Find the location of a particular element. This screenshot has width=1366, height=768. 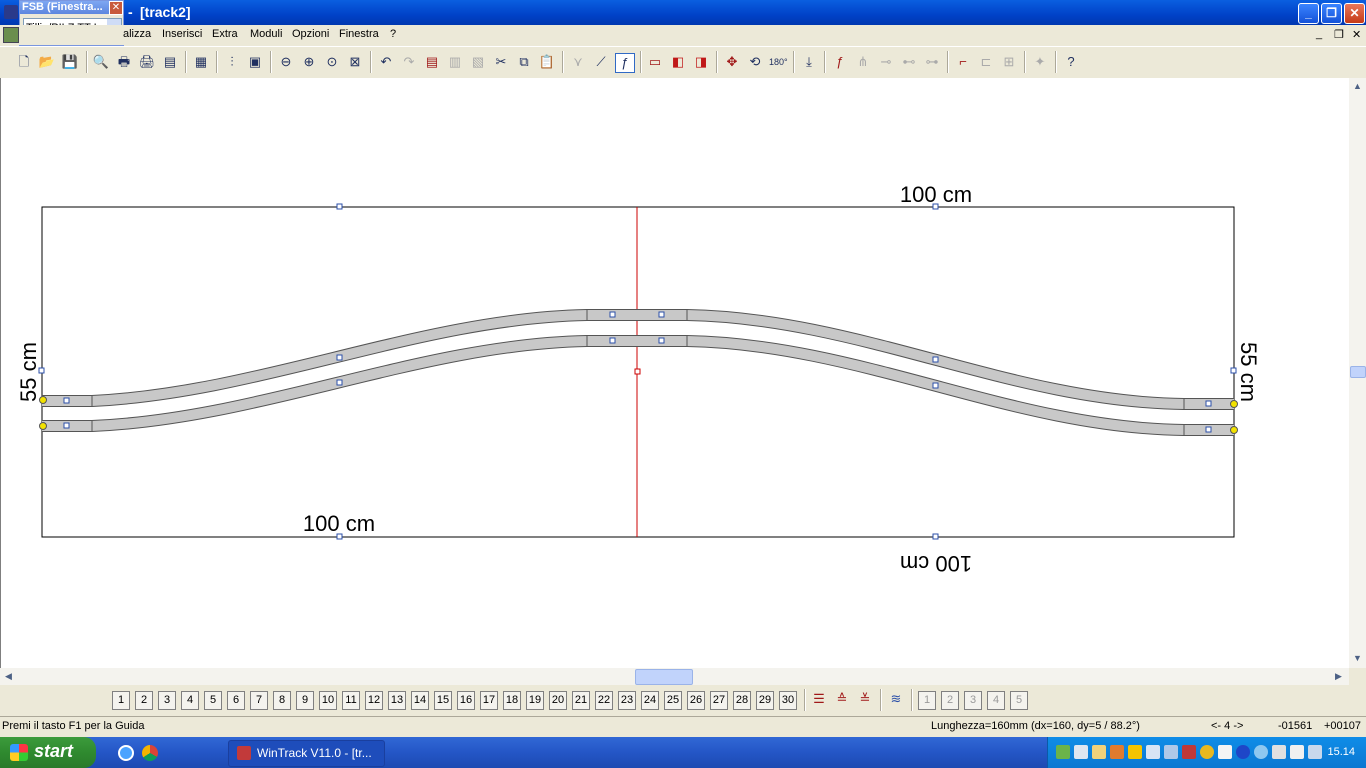

shield-icon is located at coordinates (1135, 752).